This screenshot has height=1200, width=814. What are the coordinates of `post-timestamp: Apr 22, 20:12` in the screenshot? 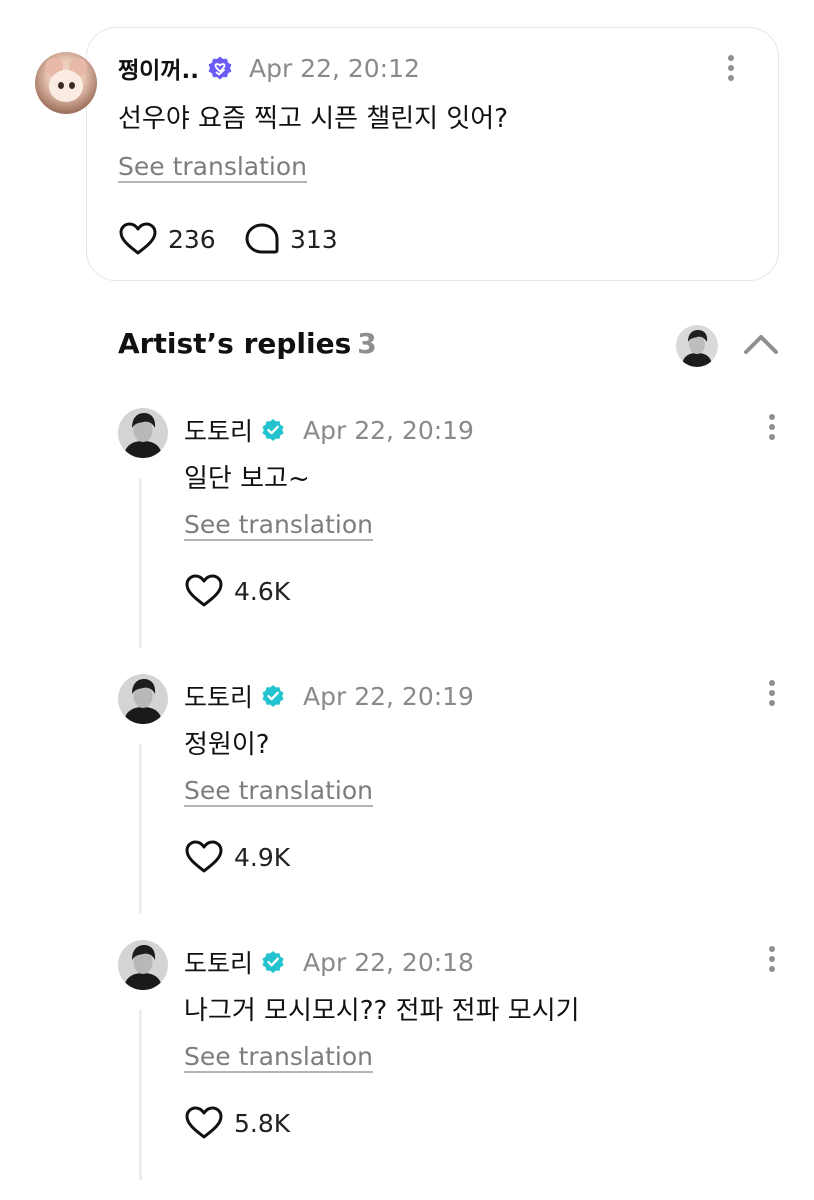 It's located at (334, 68).